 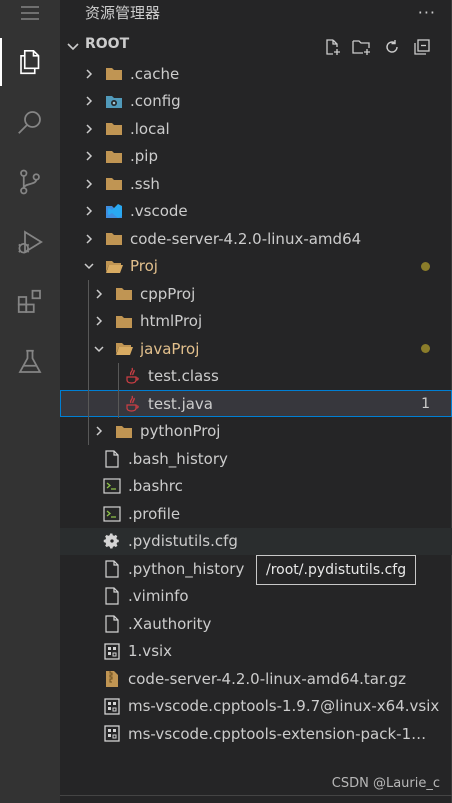 I want to click on folder-item: javaProj, so click(x=256, y=348).